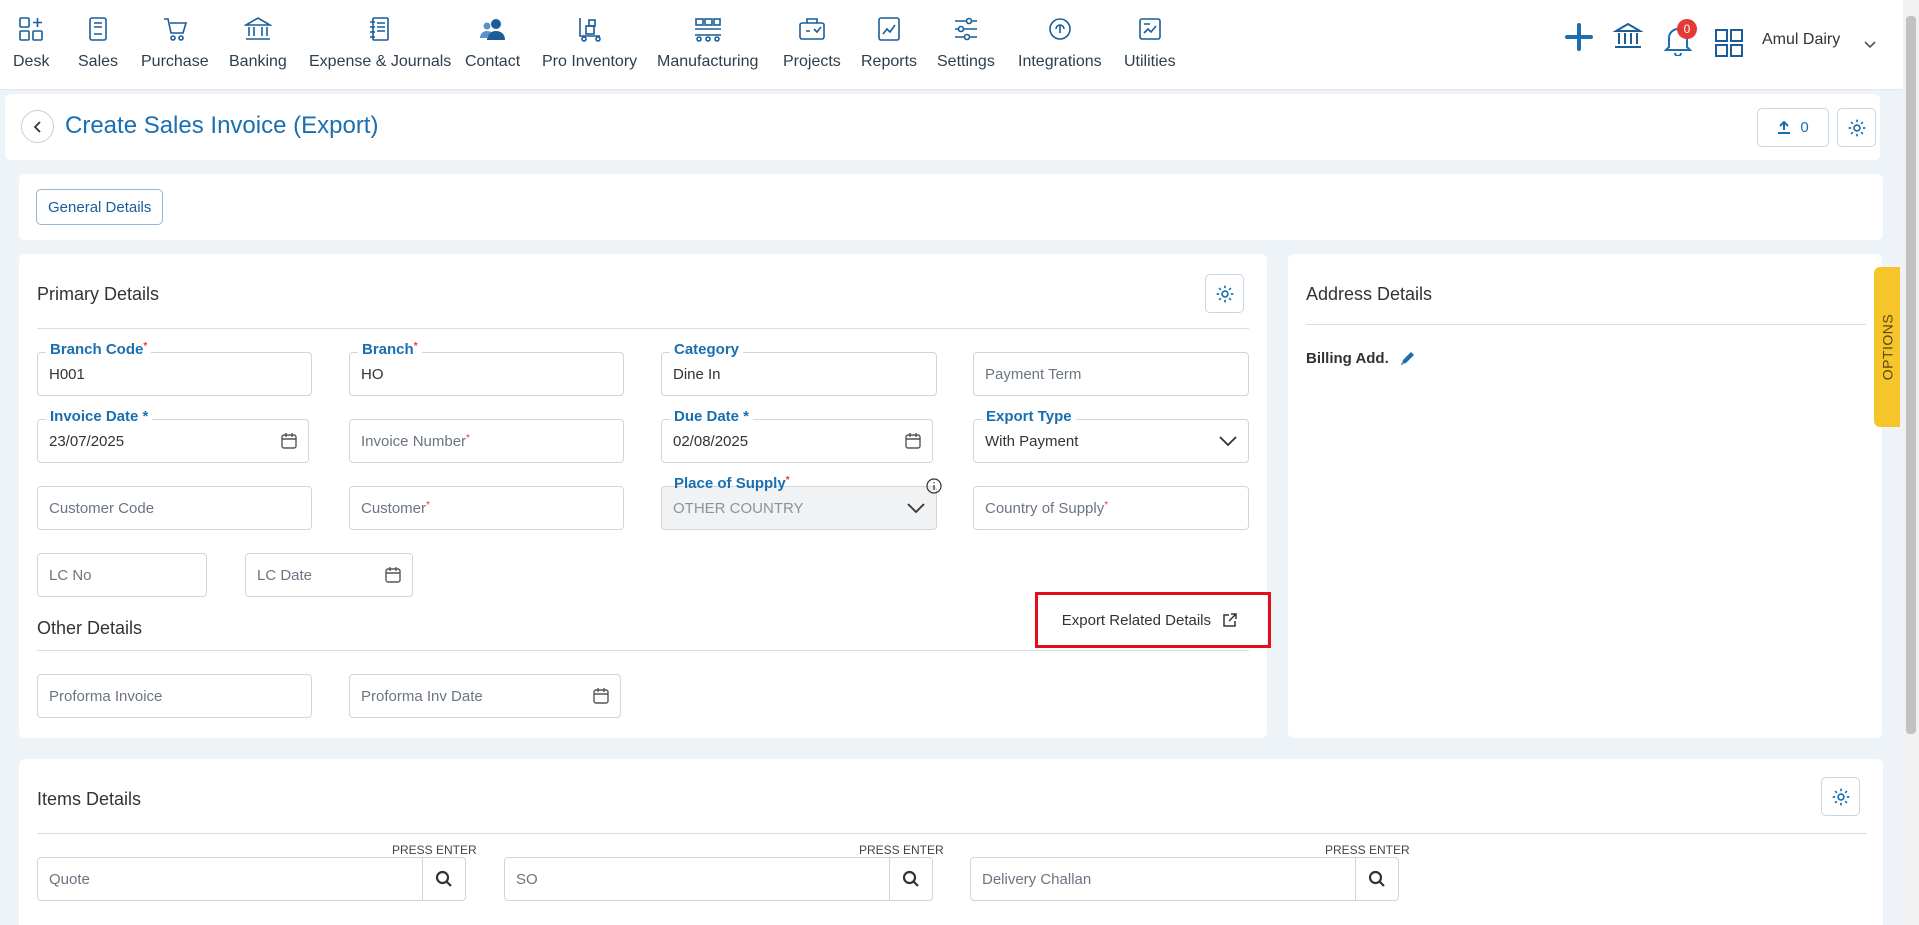 This screenshot has height=925, width=1919. What do you see at coordinates (31, 42) in the screenshot?
I see `nav-desk: Desk` at bounding box center [31, 42].